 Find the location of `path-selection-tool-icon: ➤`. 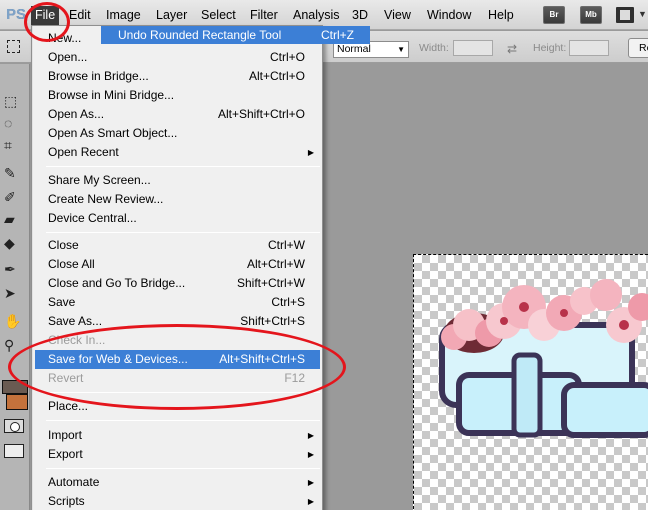

path-selection-tool-icon: ➤ is located at coordinates (14, 293).